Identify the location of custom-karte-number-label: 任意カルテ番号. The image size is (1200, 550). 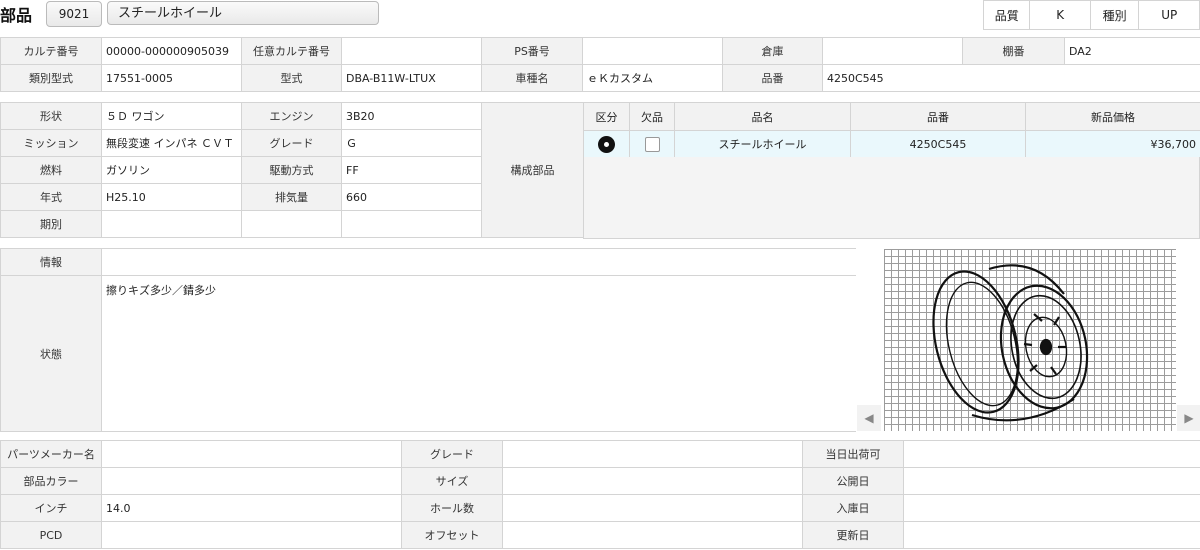
(291, 51).